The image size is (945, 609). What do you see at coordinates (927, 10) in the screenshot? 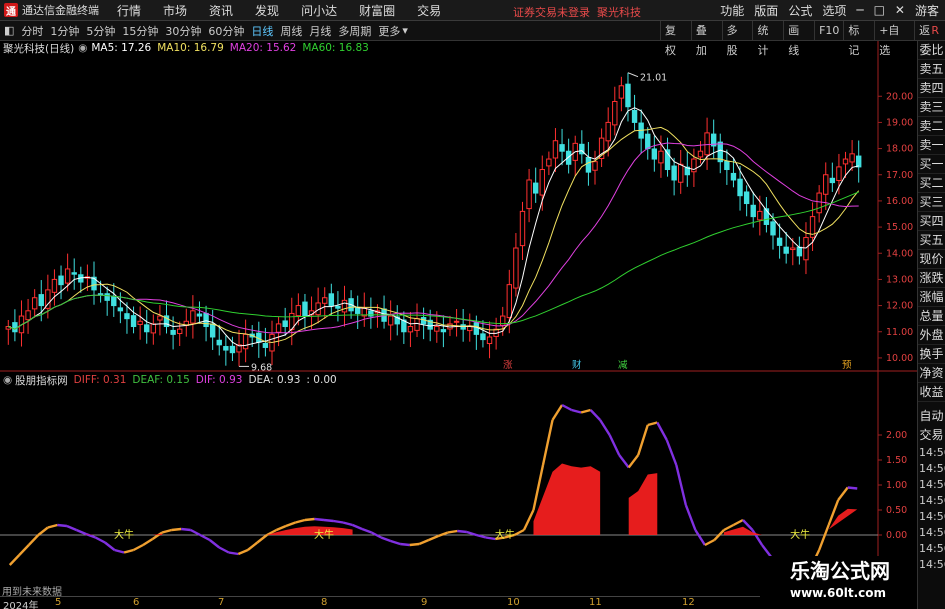
I see `user-label: 游客` at bounding box center [927, 10].